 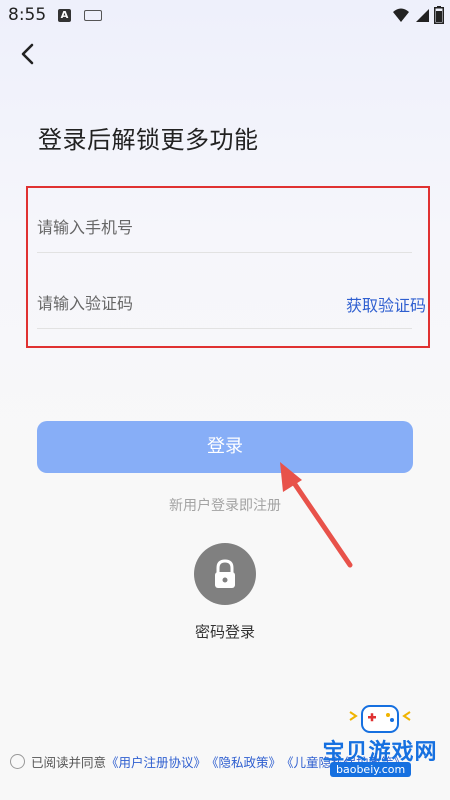 What do you see at coordinates (148, 140) in the screenshot?
I see `page-title: 登录后解锁更多功能` at bounding box center [148, 140].